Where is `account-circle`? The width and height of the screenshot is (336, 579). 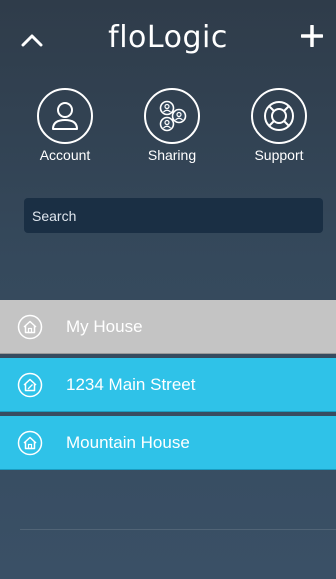
account-circle is located at coordinates (65, 116).